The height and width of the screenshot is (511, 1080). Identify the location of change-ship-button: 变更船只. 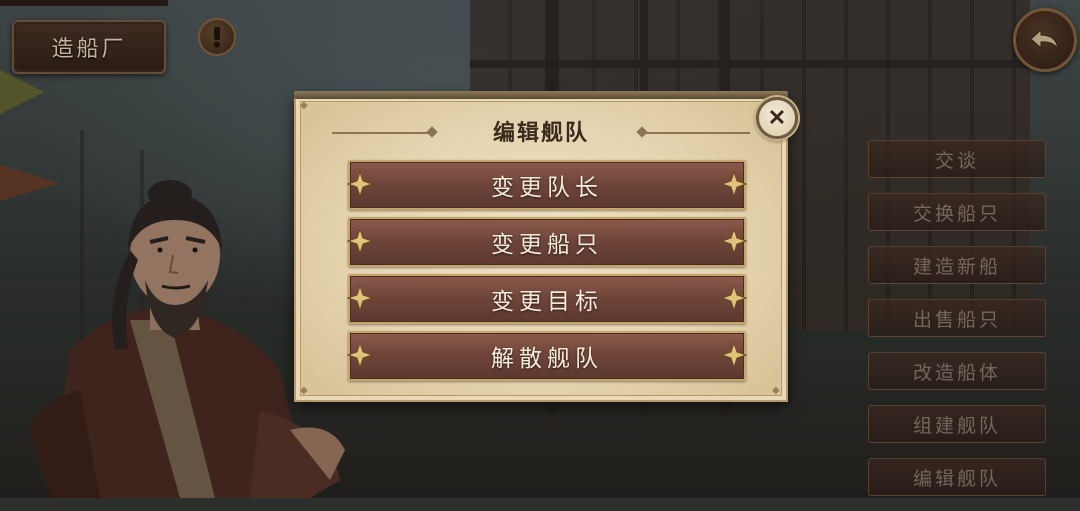
(547, 242).